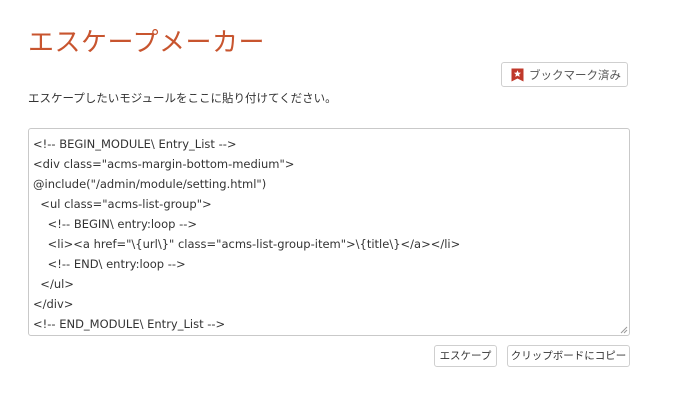  I want to click on code-line: <ul class="acms-list-group">, so click(122, 204).